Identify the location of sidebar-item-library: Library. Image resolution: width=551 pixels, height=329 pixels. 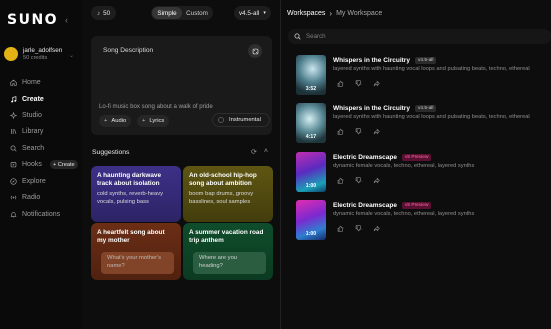
(25, 131).